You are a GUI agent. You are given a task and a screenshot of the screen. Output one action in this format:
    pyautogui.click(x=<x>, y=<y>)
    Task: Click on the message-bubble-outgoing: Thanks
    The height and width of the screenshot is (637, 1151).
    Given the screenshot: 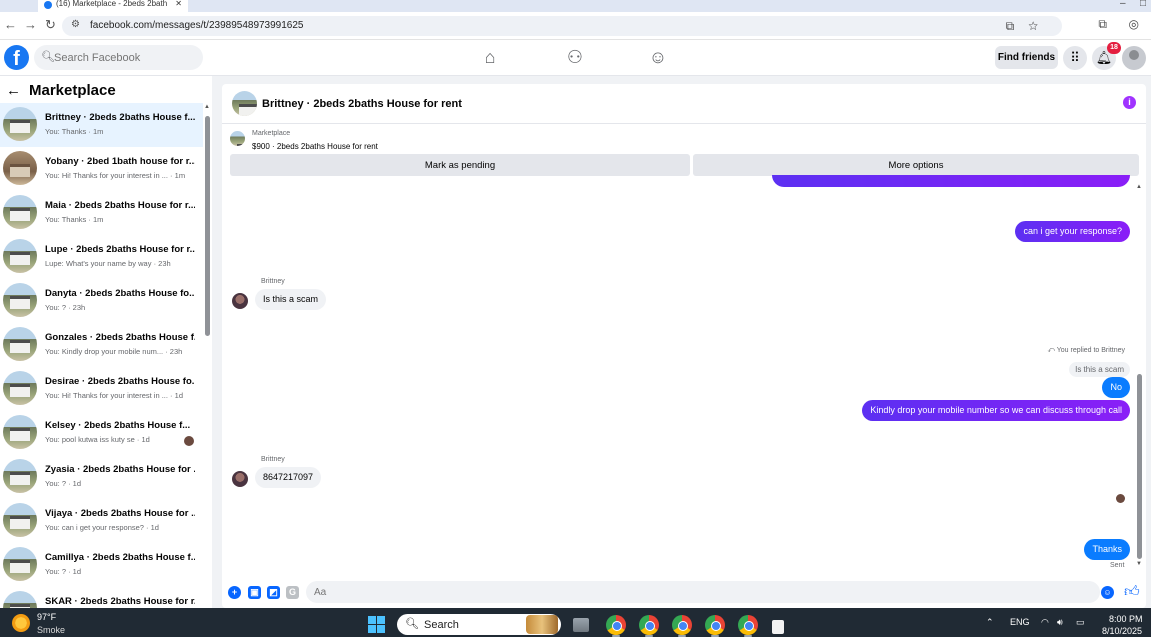 What is the action you would take?
    pyautogui.click(x=1107, y=549)
    